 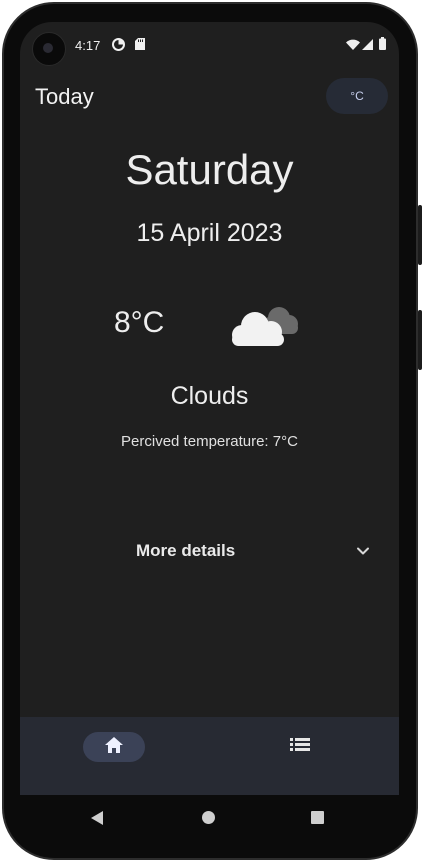 I want to click on condition-label: Clouds, so click(x=209, y=396).